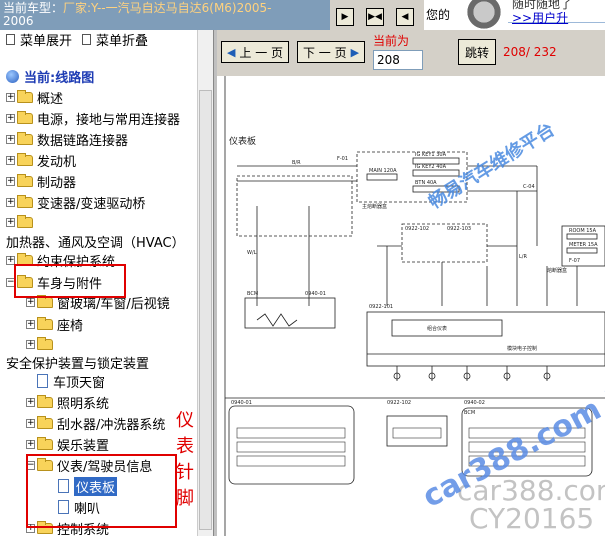 Image resolution: width=605 pixels, height=536 pixels. I want to click on tree-item-label: 发动机, so click(57, 162).